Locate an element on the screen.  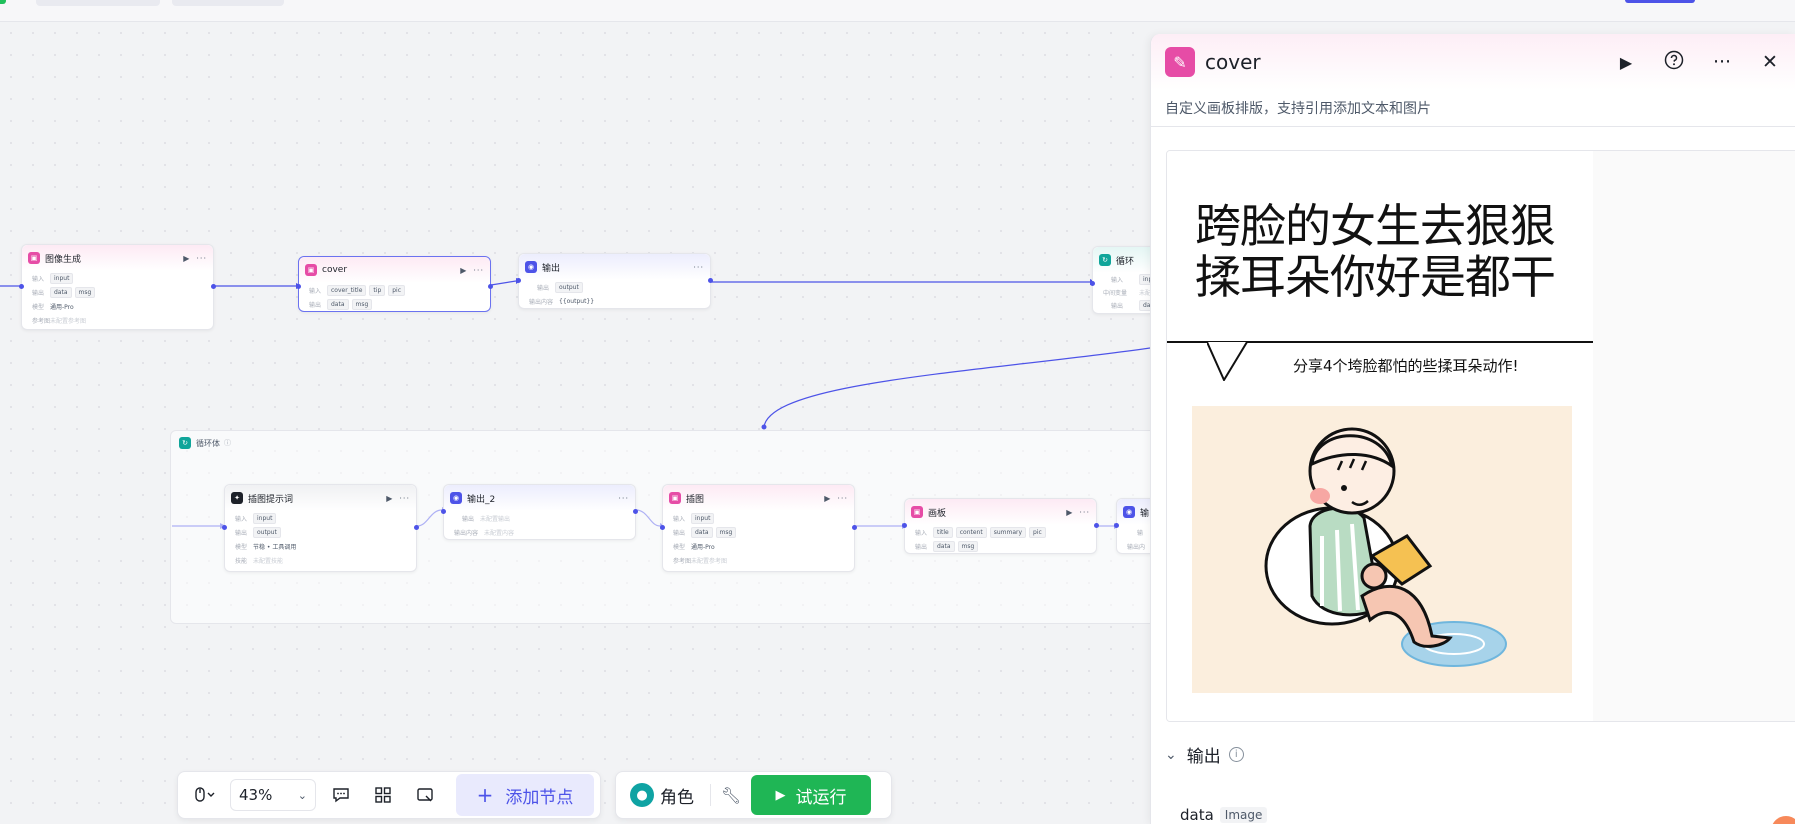
node-header: ▣ cover ▶ ··· is located at coordinates (394, 270).